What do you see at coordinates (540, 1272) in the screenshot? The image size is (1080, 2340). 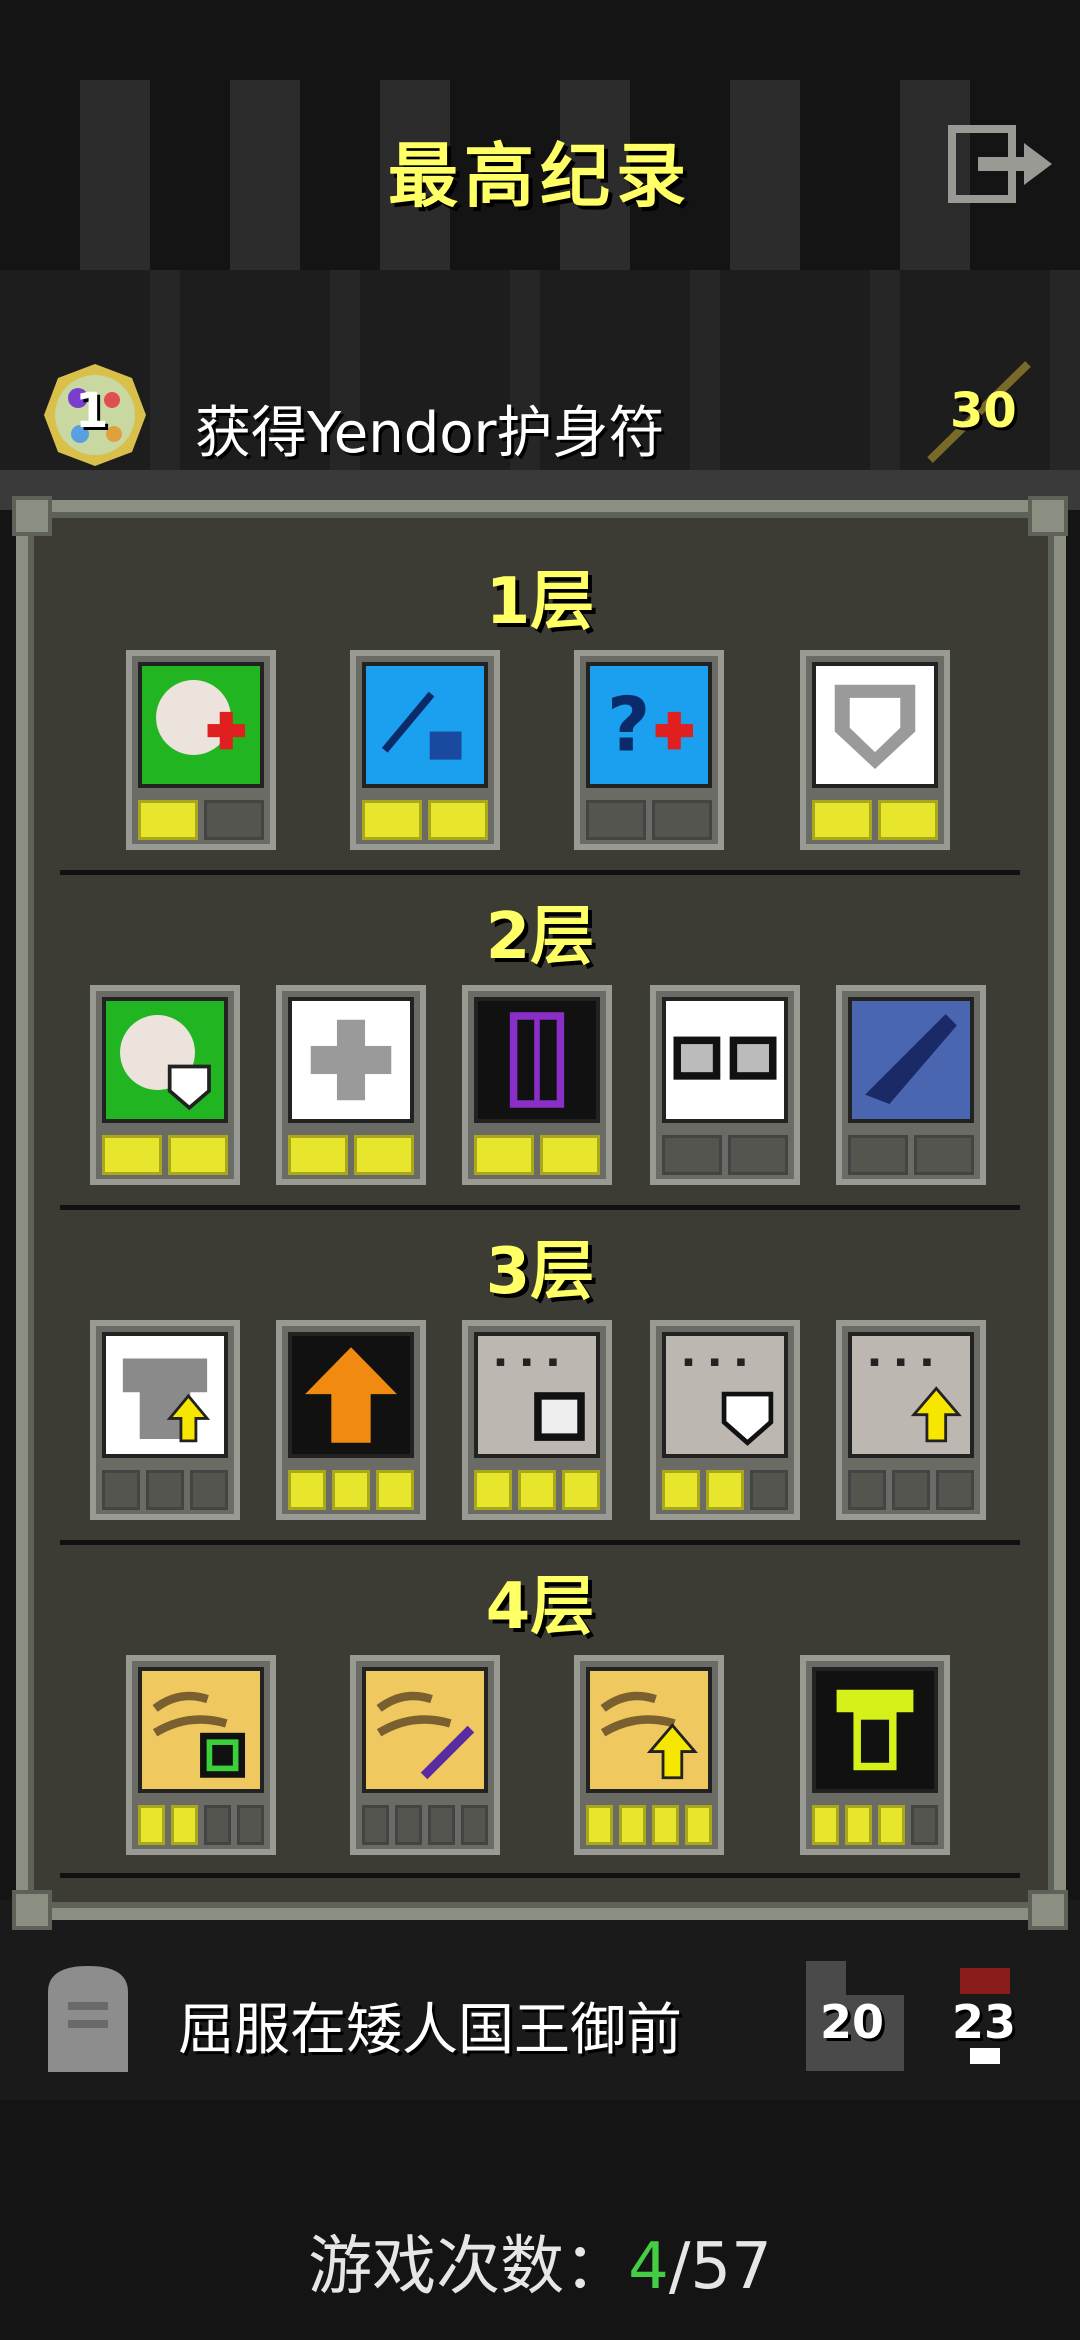 I see `tier-label: 3层` at bounding box center [540, 1272].